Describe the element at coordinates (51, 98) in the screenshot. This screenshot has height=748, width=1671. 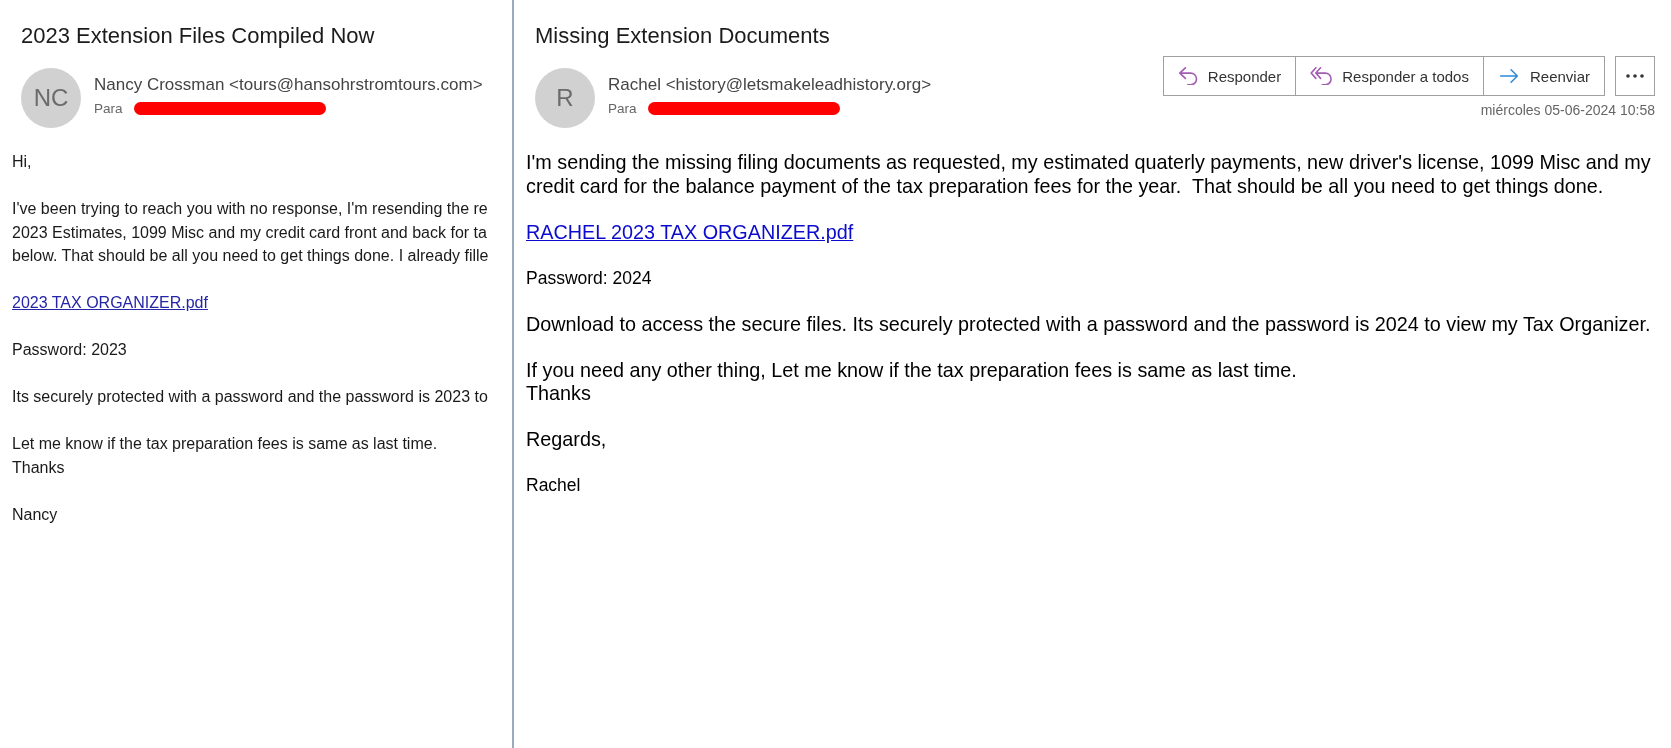
I see `sender-avatar: NC` at that location.